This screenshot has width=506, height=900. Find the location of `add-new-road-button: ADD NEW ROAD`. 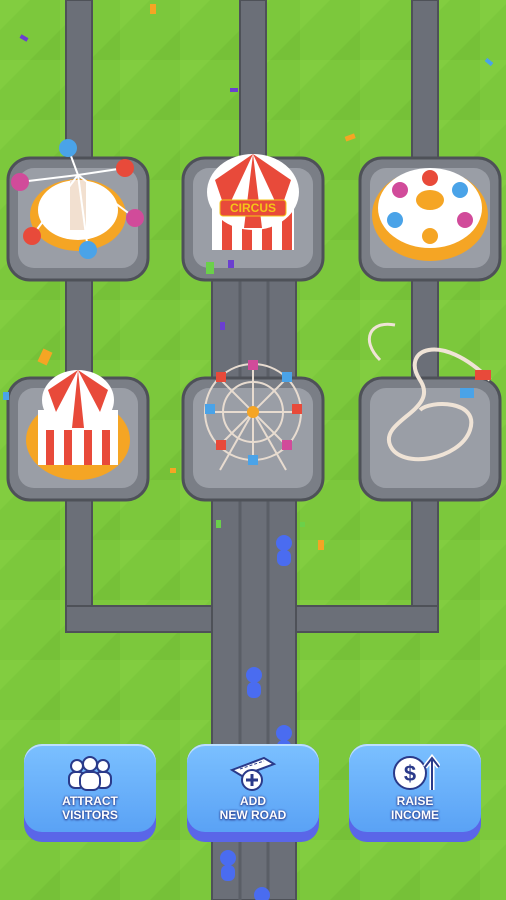

add-new-road-button: ADD NEW ROAD is located at coordinates (253, 793).